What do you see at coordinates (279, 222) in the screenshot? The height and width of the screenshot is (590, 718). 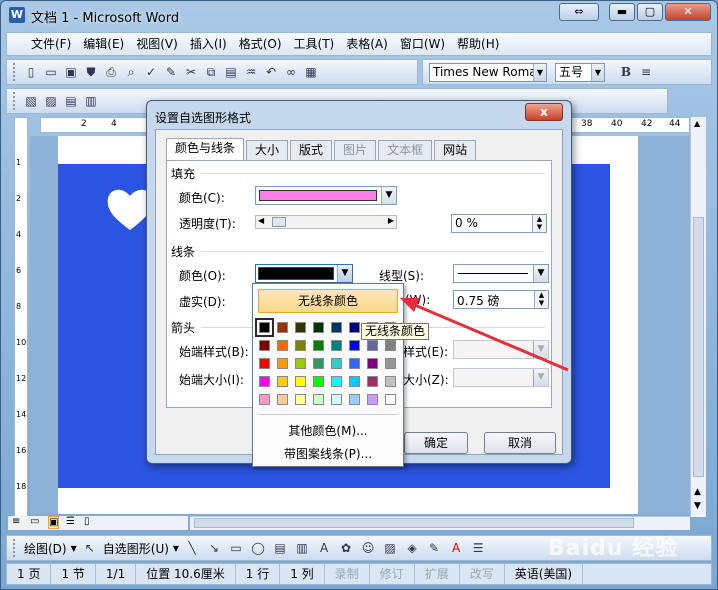 I see `slider-thumb` at bounding box center [279, 222].